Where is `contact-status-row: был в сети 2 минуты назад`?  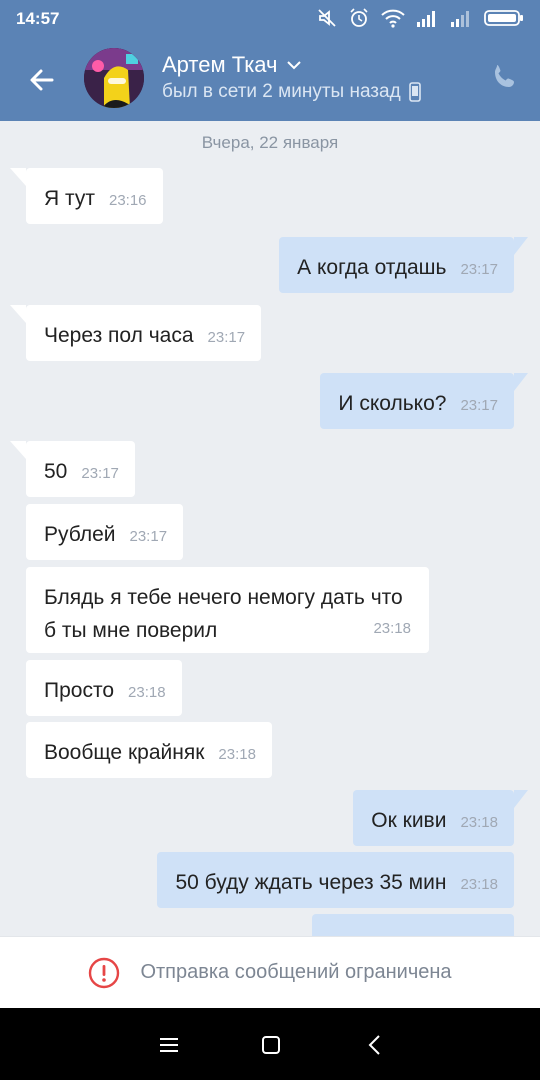 contact-status-row: был в сети 2 минуты назад is located at coordinates (291, 92).